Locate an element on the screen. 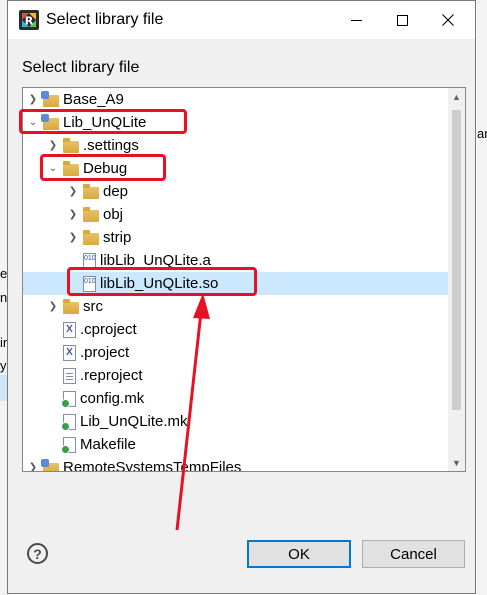 The image size is (487, 595). annotation-highlight-debug is located at coordinates (103, 167).